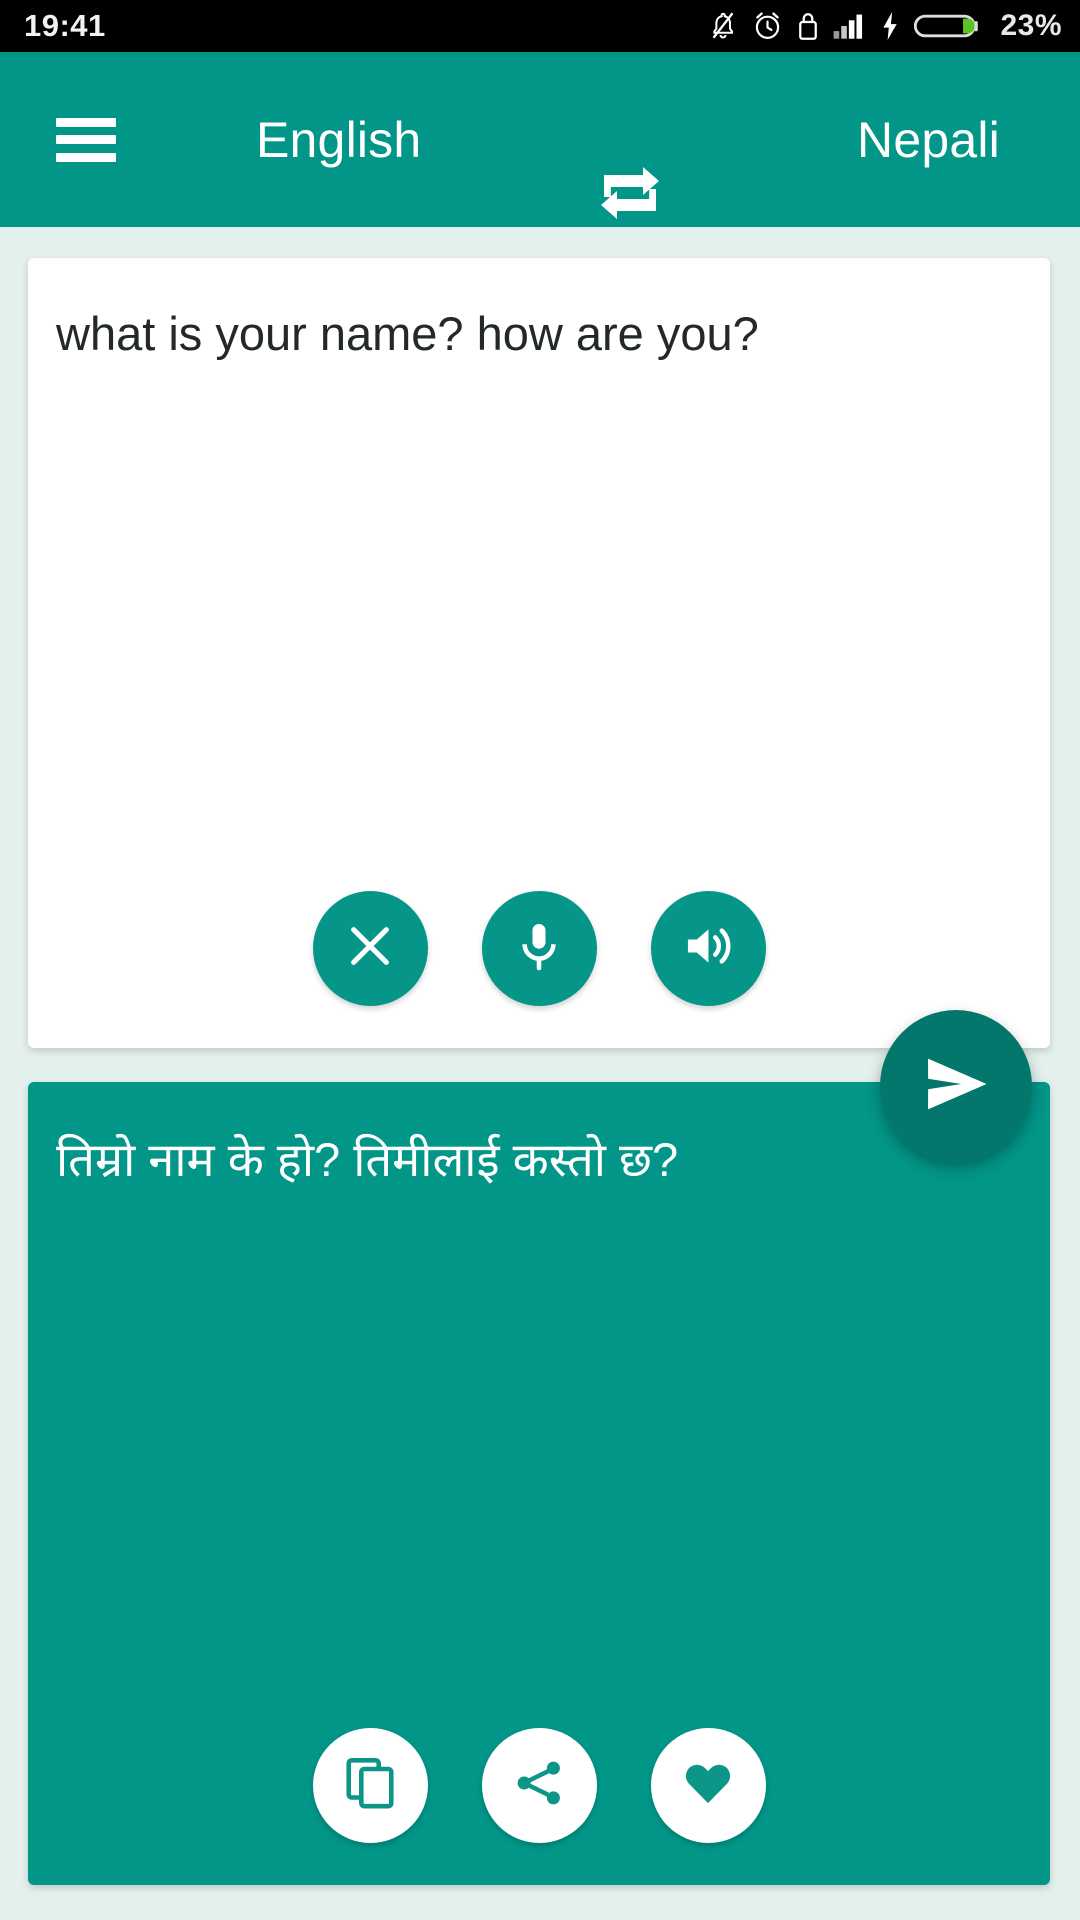 This screenshot has height=1920, width=1080. I want to click on clear-button, so click(370, 948).